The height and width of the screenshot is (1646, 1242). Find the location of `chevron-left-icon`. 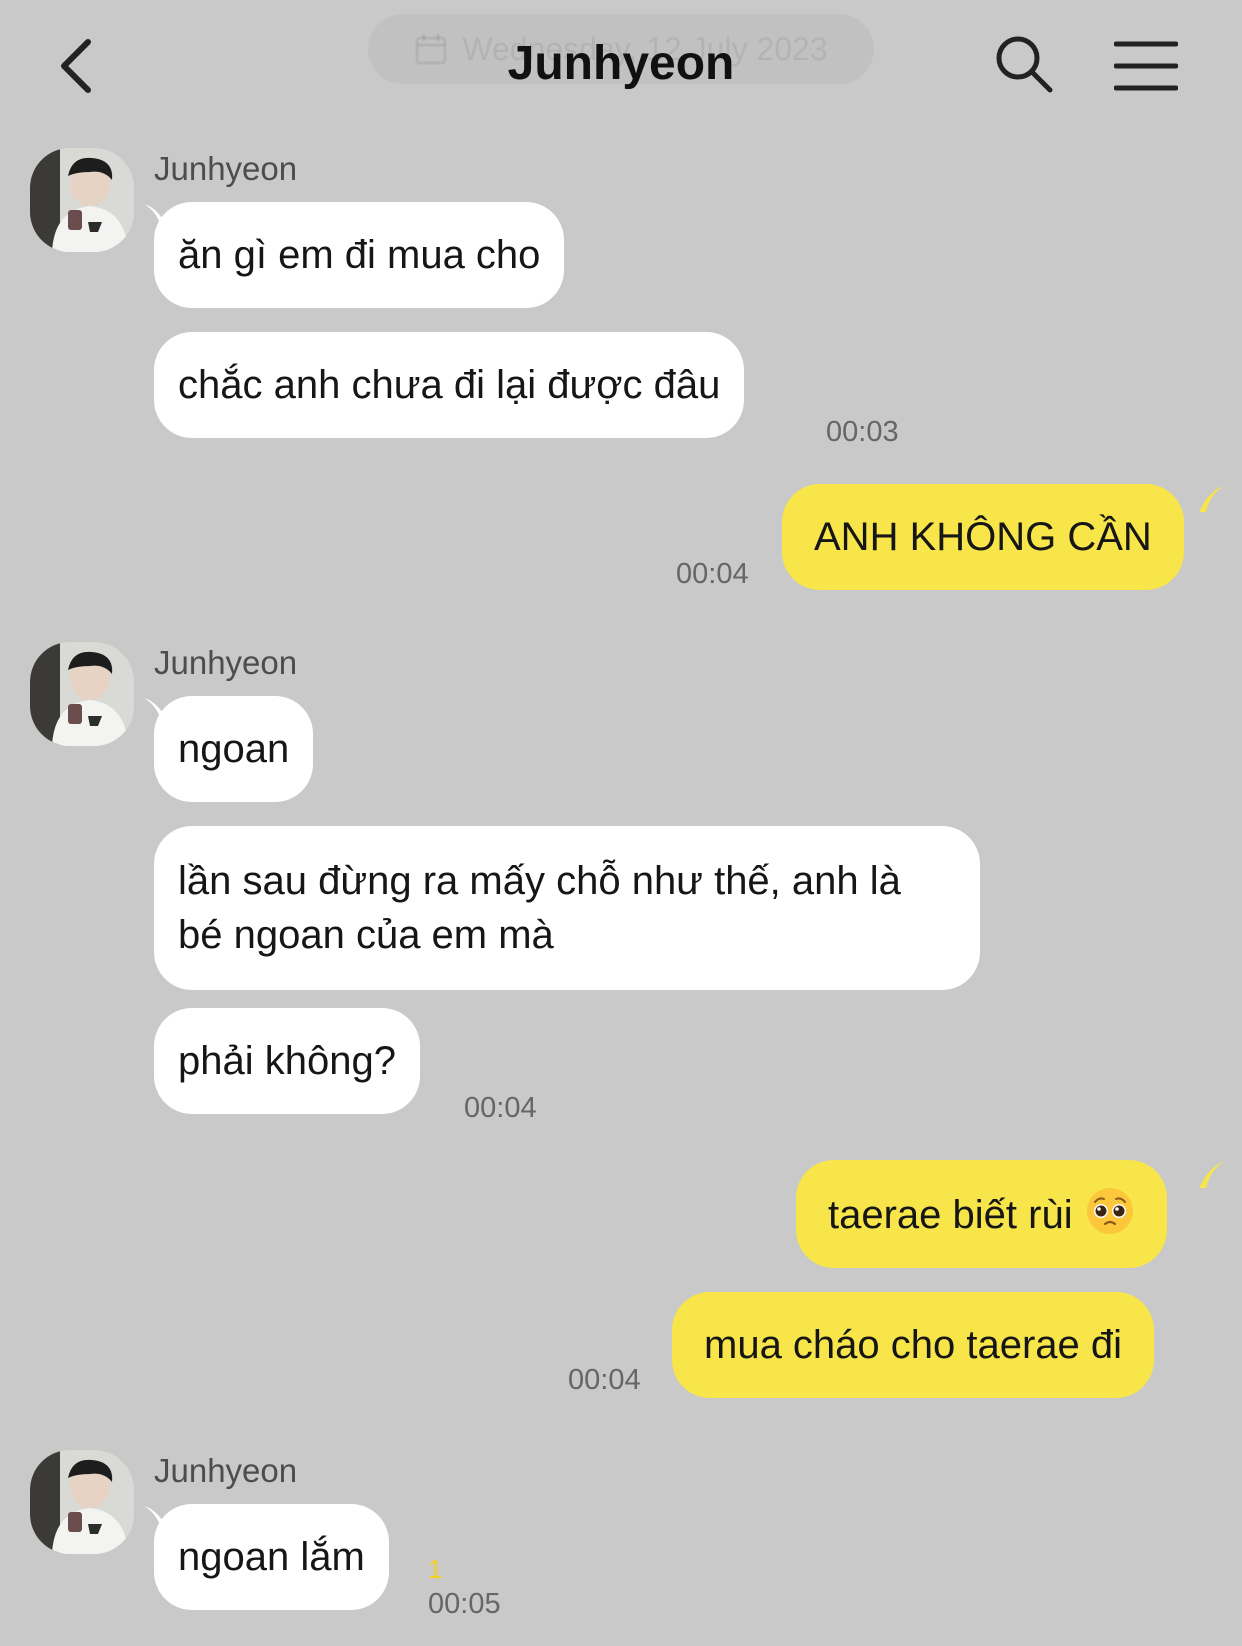

chevron-left-icon is located at coordinates (76, 66).